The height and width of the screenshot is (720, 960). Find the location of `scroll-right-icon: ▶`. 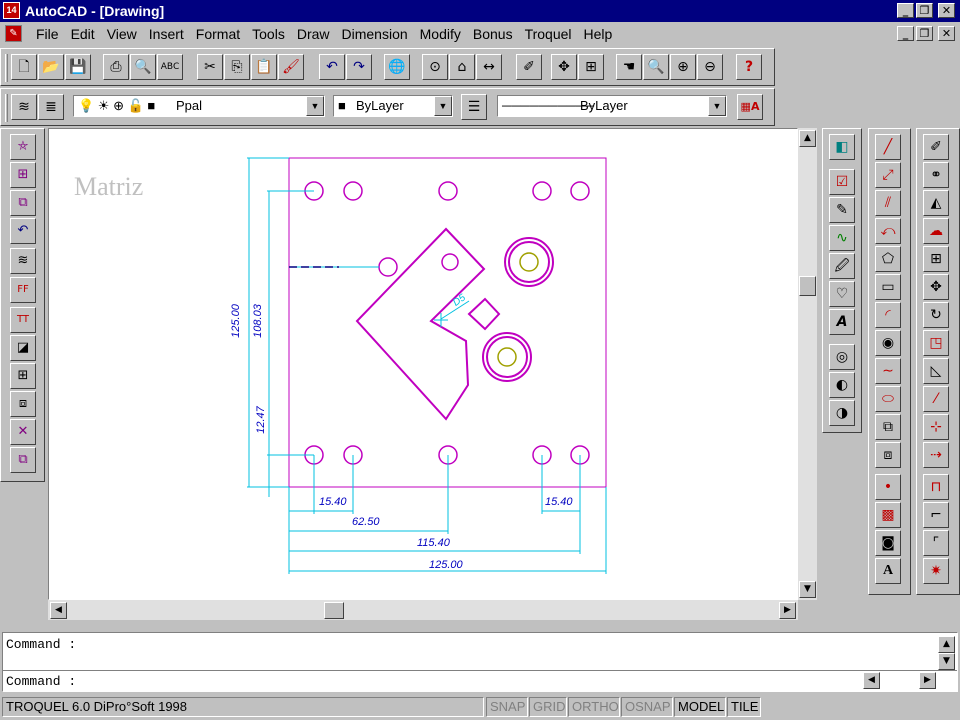

scroll-right-icon: ▶ is located at coordinates (787, 610).